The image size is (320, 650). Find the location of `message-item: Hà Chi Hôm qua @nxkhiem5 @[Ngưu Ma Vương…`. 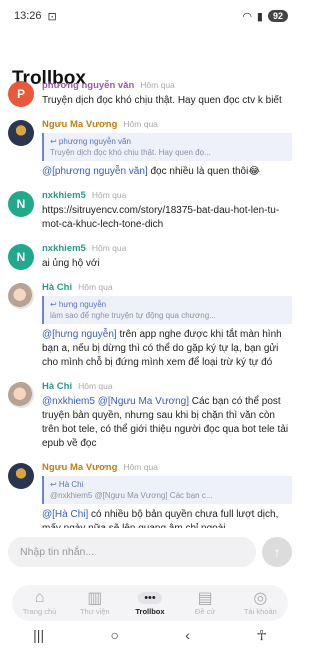

message-item: Hà Chi Hôm qua @nxkhiem5 @[Ngưu Ma Vương… is located at coordinates (150, 416).